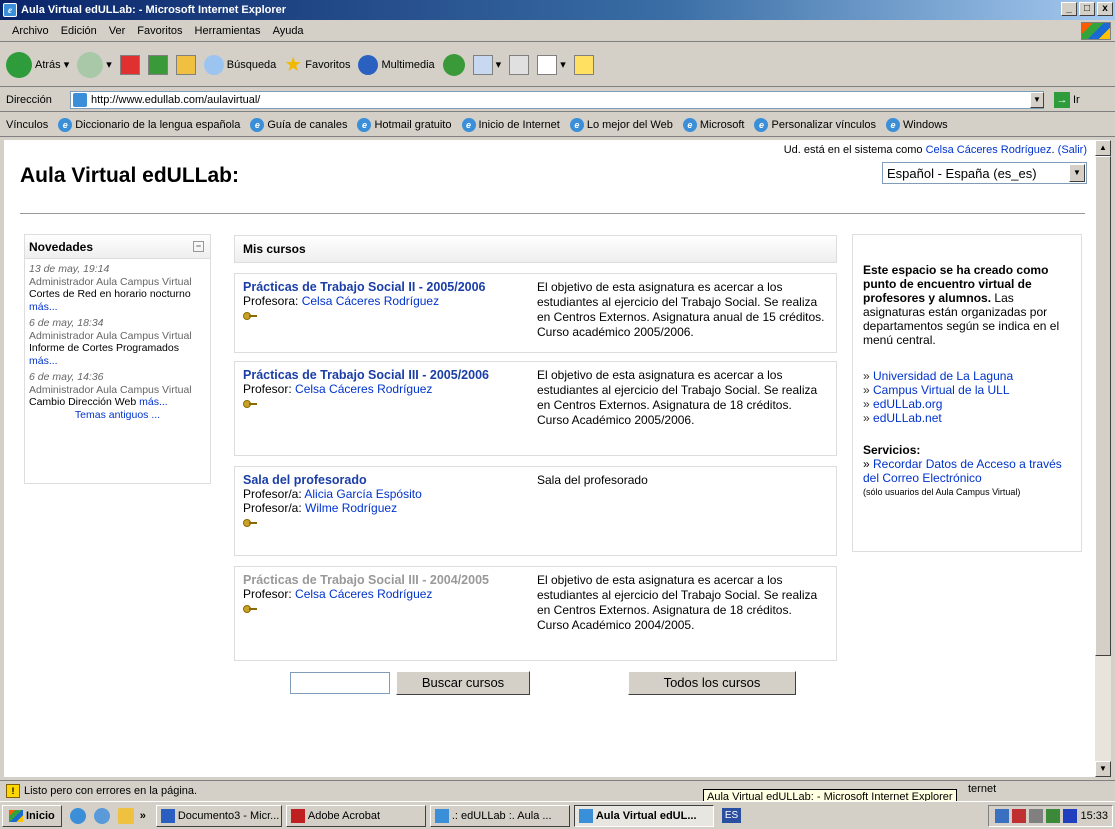 Image resolution: width=1115 pixels, height=829 pixels. I want to click on refresh-icon, so click(157, 64).